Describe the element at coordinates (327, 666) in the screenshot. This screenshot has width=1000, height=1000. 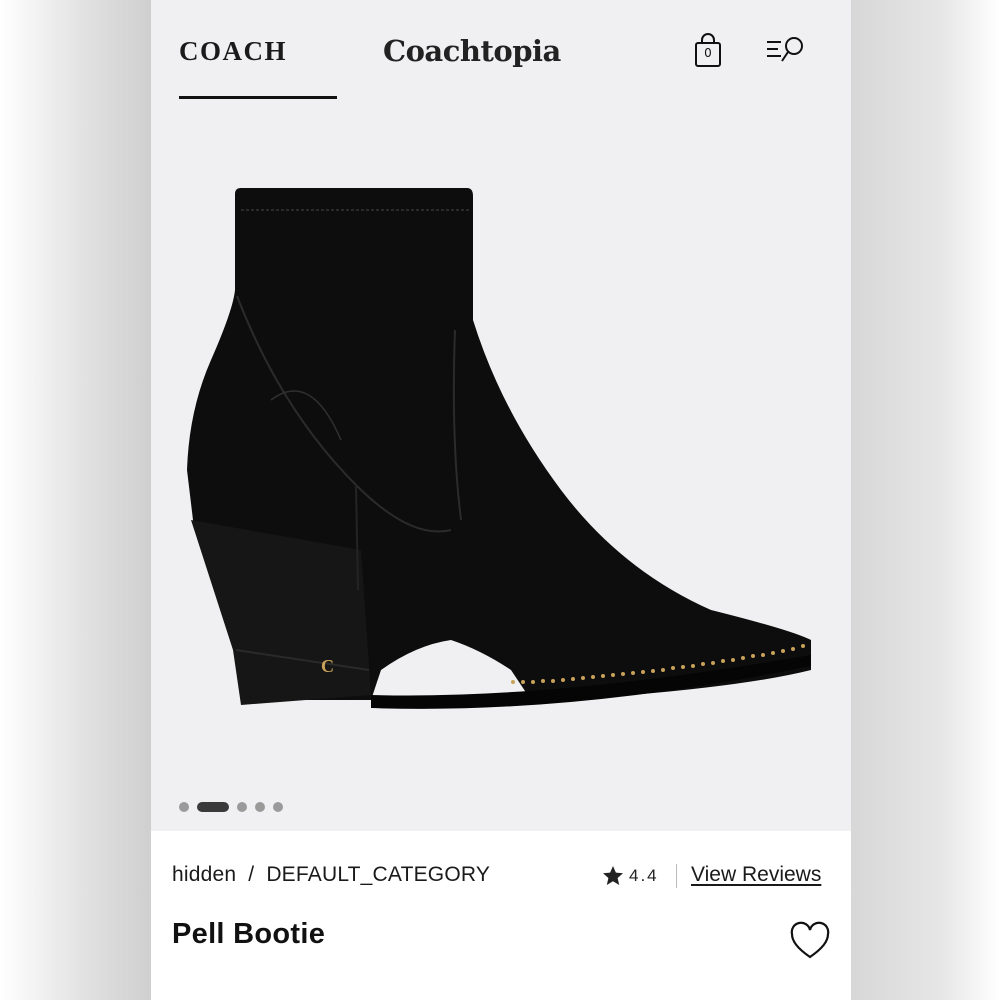
I see `svg-text: C` at that location.